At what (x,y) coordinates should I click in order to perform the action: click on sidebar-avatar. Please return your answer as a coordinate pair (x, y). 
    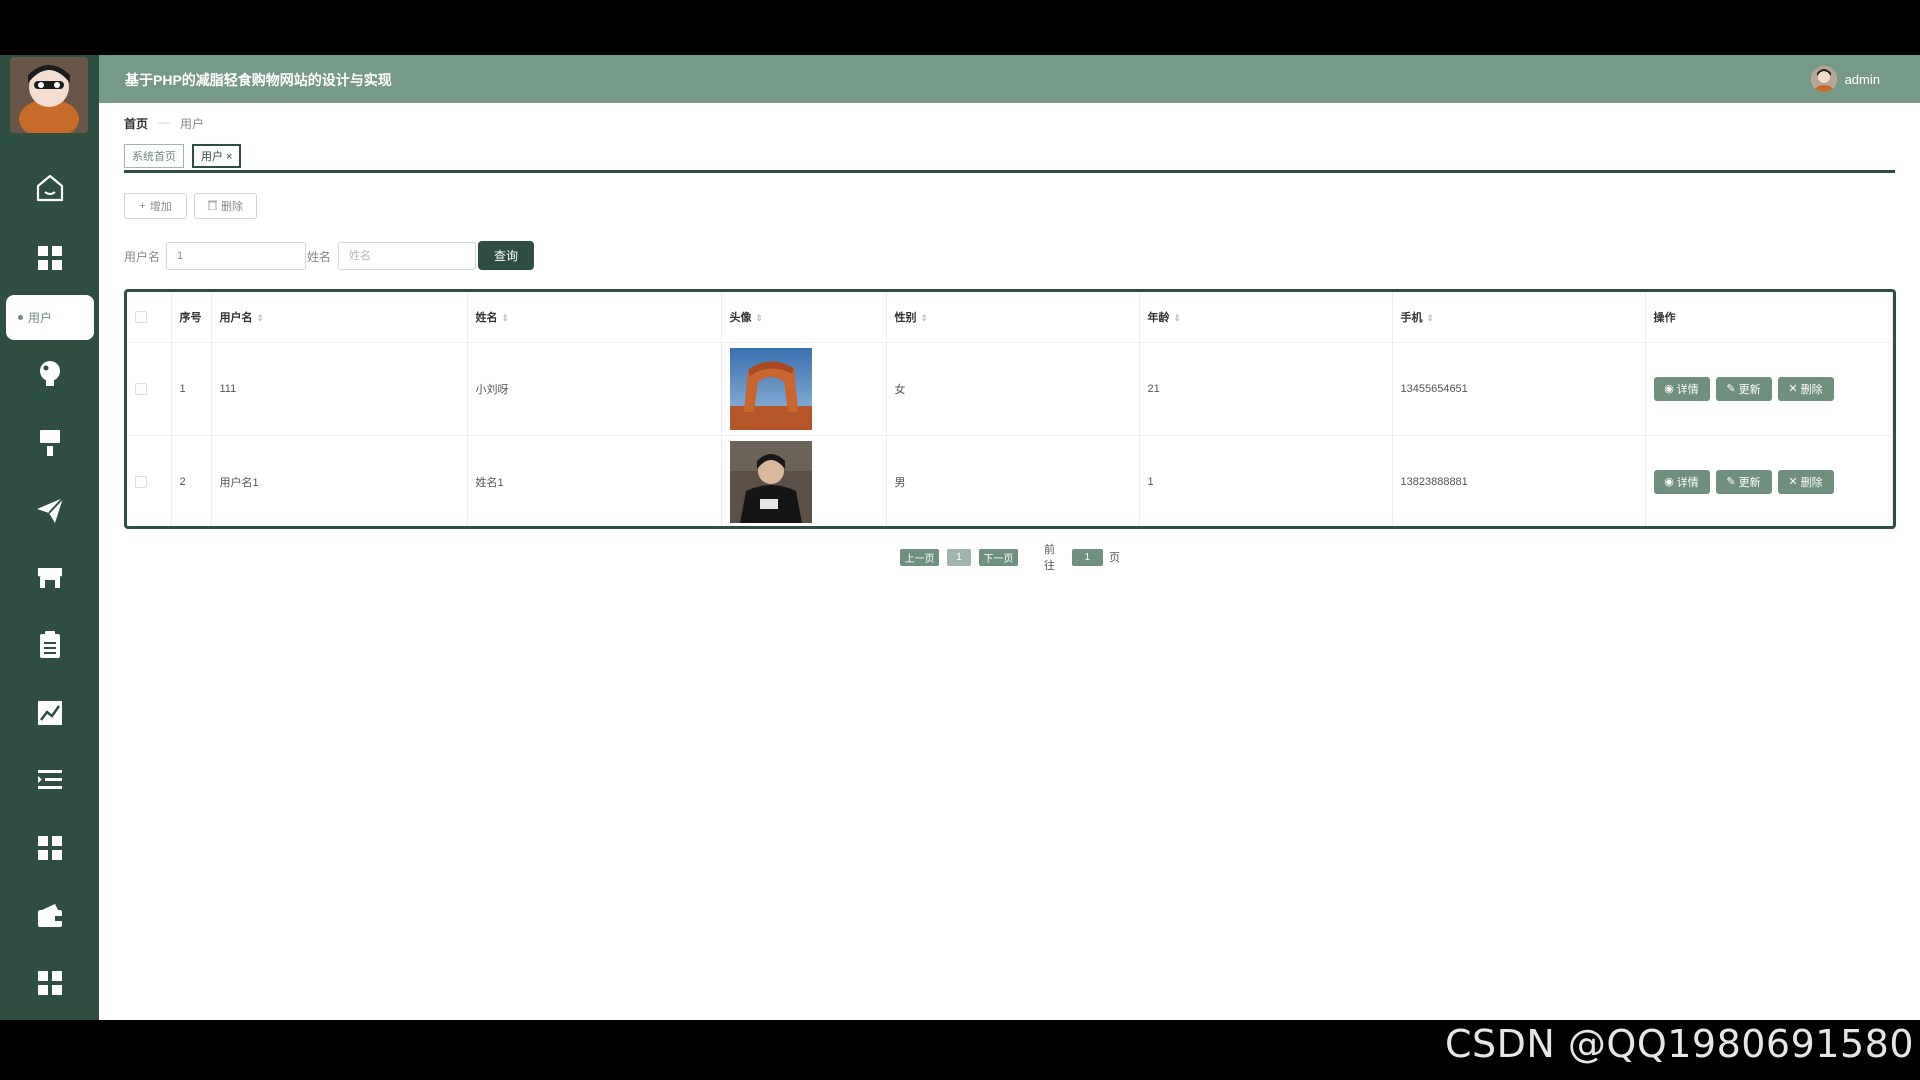
    Looking at the image, I should click on (49, 95).